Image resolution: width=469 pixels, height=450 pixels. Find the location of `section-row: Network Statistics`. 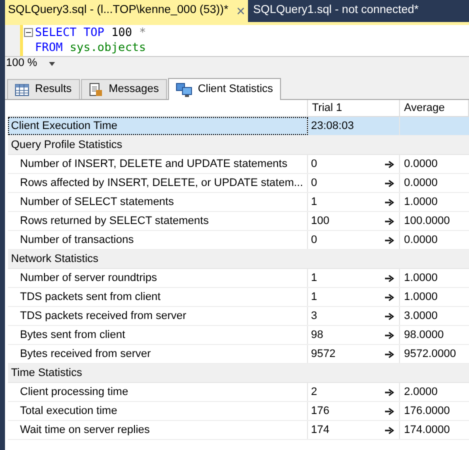

section-row: Network Statistics is located at coordinates (238, 259).